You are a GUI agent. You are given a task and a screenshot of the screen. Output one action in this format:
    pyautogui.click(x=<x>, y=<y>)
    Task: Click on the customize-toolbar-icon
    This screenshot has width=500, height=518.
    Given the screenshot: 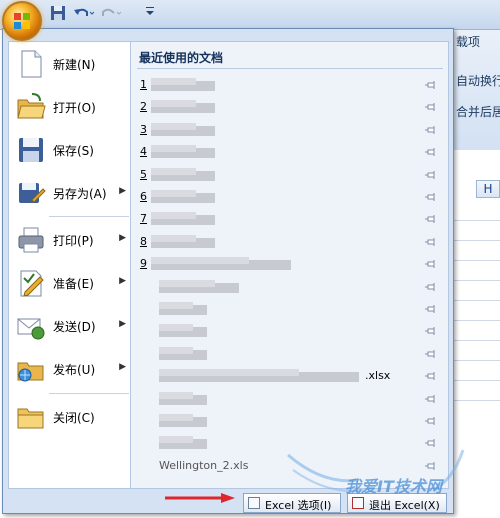 What is the action you would take?
    pyautogui.click(x=150, y=12)
    